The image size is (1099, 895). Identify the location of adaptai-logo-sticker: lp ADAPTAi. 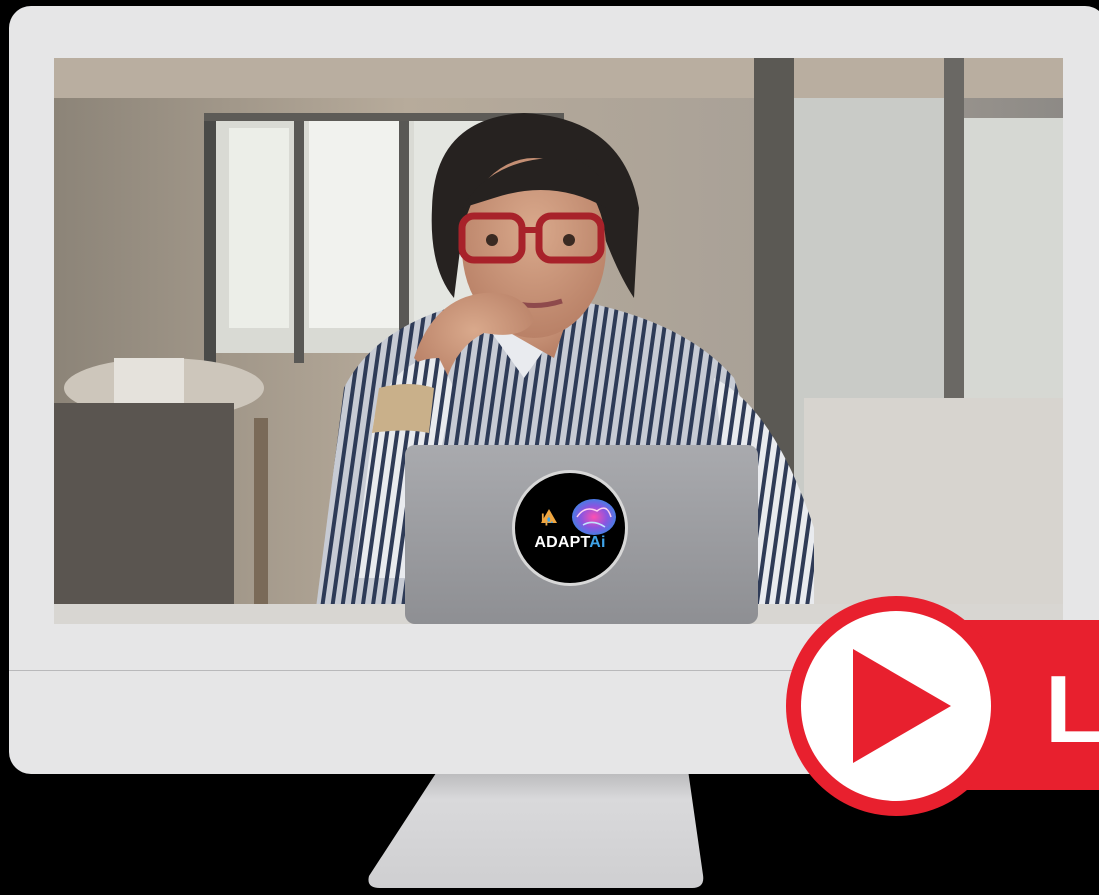
(570, 528).